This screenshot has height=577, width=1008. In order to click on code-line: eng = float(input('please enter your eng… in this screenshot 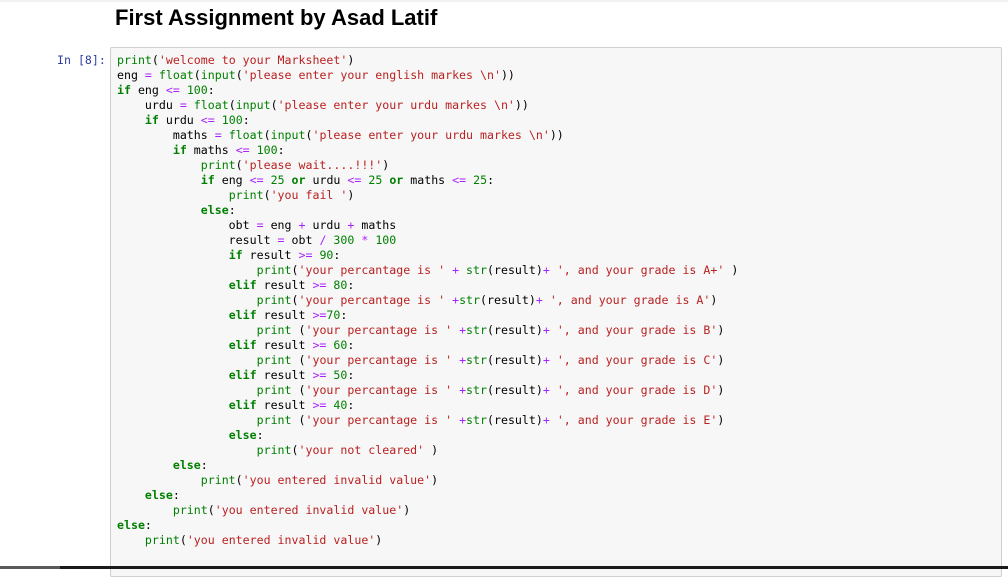, I will do `click(427, 75)`.